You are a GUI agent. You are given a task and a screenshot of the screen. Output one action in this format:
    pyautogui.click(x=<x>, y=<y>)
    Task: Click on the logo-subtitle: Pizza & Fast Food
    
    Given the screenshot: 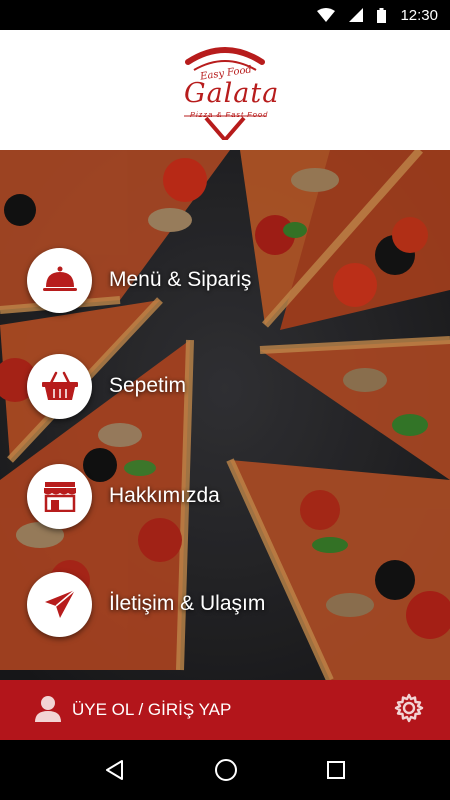 What is the action you would take?
    pyautogui.click(x=229, y=114)
    